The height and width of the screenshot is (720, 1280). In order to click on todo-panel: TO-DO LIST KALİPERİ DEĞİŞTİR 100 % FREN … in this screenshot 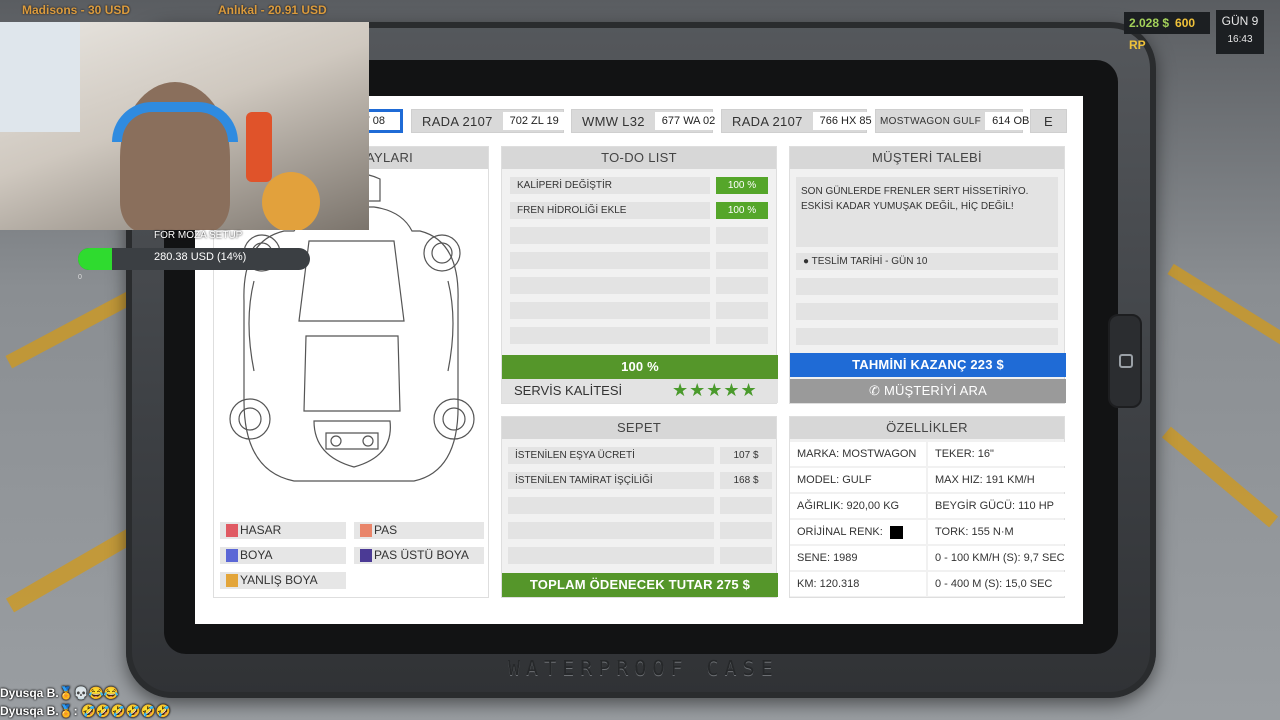, I will do `click(639, 275)`.